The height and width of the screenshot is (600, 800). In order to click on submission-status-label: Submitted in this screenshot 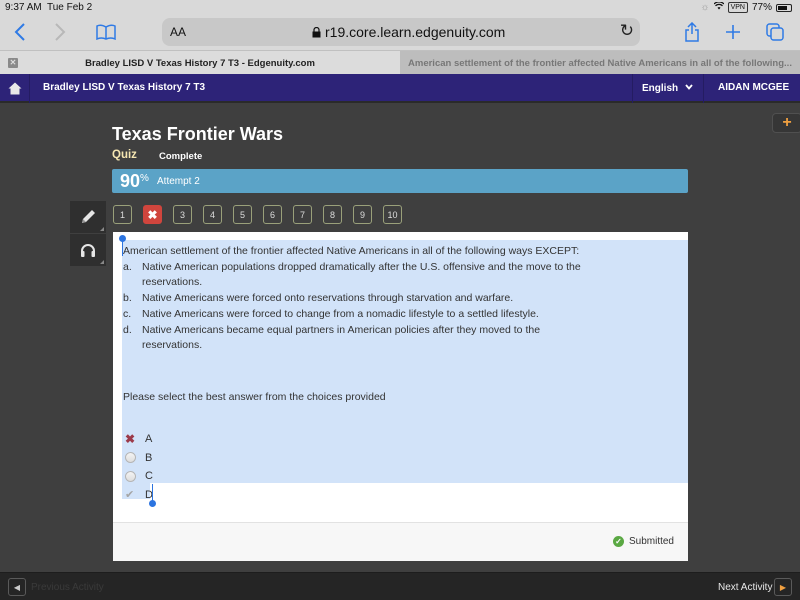, I will do `click(651, 541)`.